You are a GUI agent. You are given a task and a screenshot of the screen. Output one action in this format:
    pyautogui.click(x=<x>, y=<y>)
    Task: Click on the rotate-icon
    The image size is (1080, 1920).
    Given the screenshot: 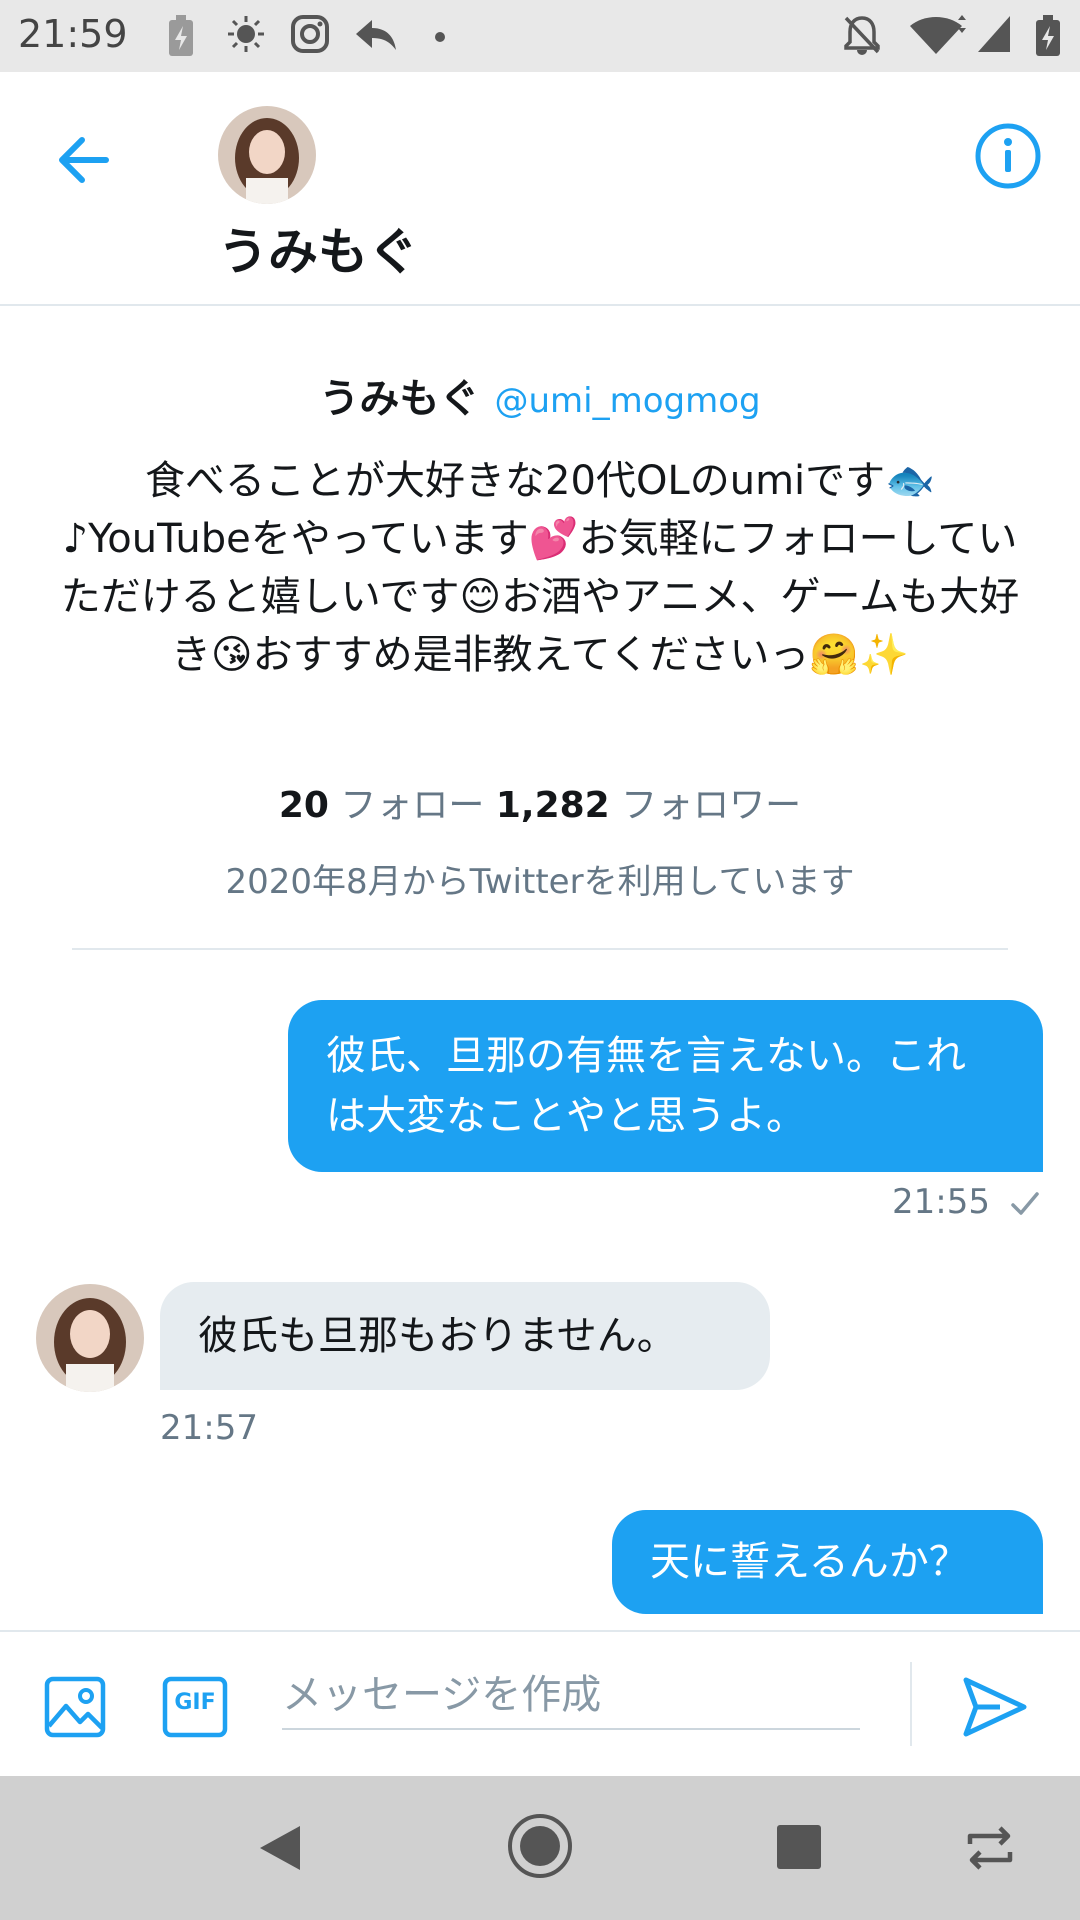 What is the action you would take?
    pyautogui.click(x=990, y=1848)
    